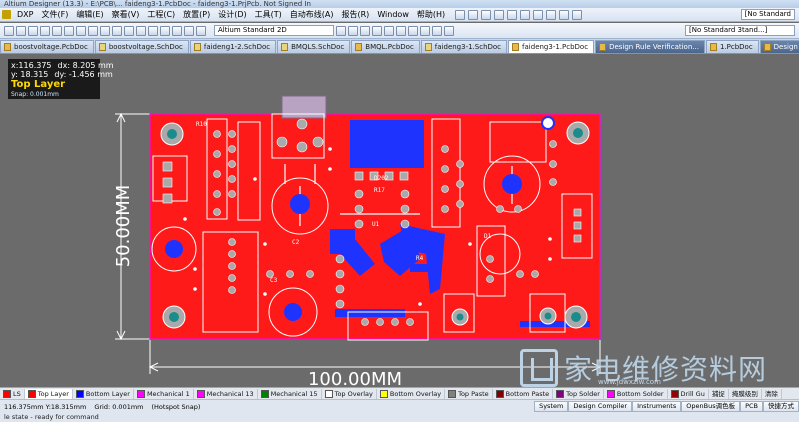 This screenshot has height=422, width=799. Describe the element at coordinates (226, 393) in the screenshot. I see `layer-tab: Mechanical 13` at that location.